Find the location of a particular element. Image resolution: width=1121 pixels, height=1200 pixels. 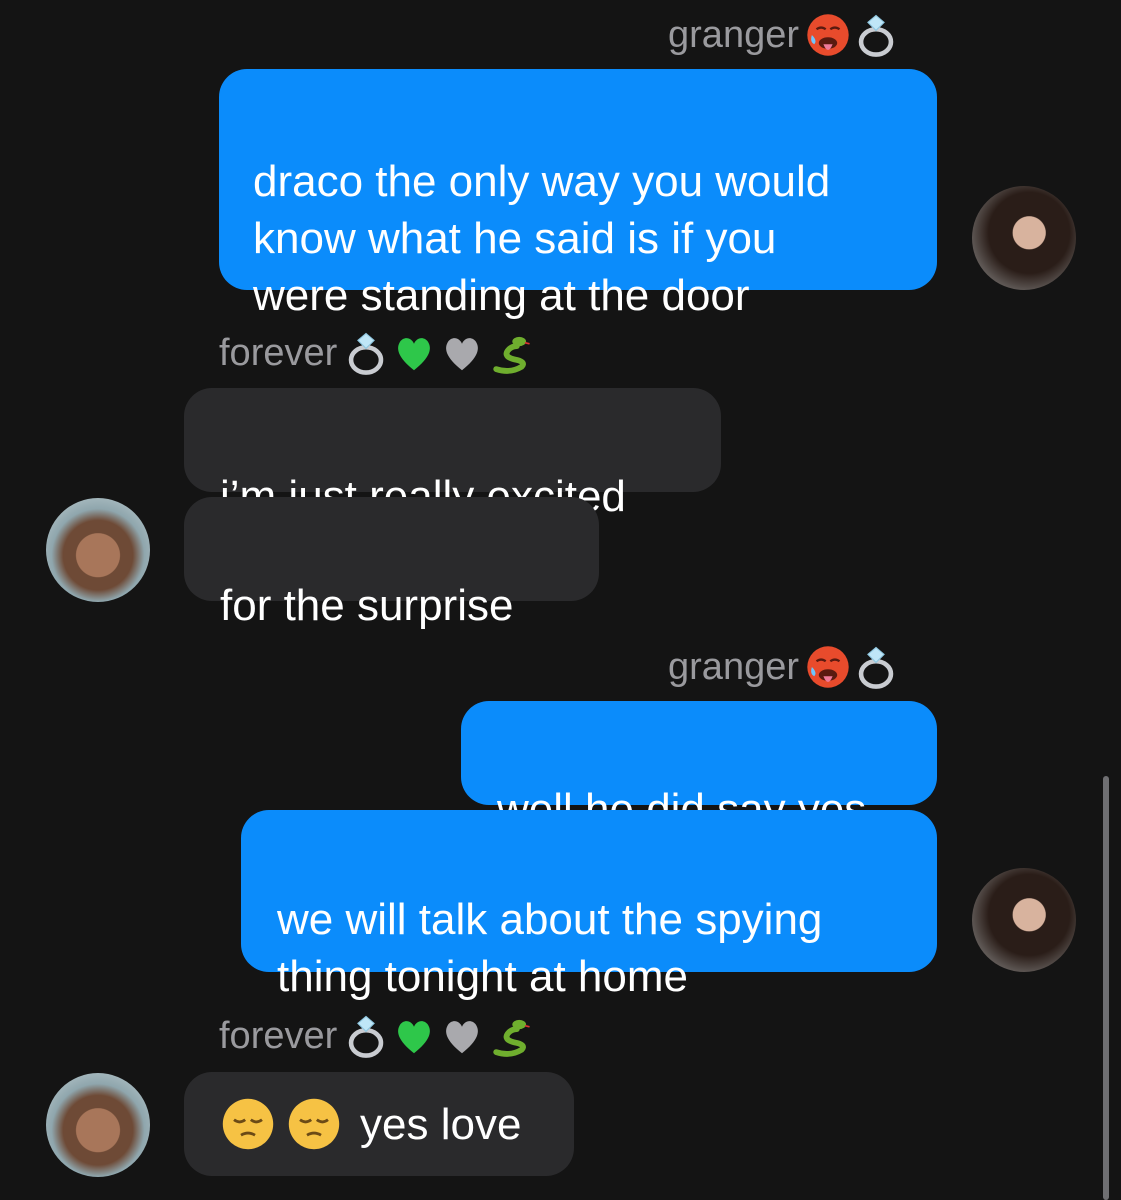

message-text: yes love is located at coordinates (441, 1124).